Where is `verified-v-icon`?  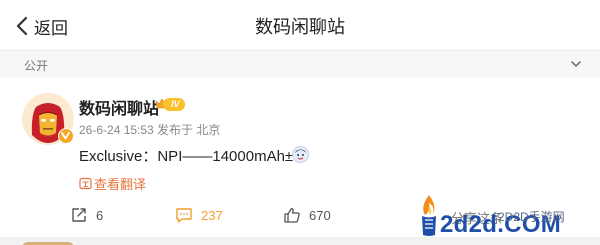
verified-v-icon is located at coordinates (65, 136).